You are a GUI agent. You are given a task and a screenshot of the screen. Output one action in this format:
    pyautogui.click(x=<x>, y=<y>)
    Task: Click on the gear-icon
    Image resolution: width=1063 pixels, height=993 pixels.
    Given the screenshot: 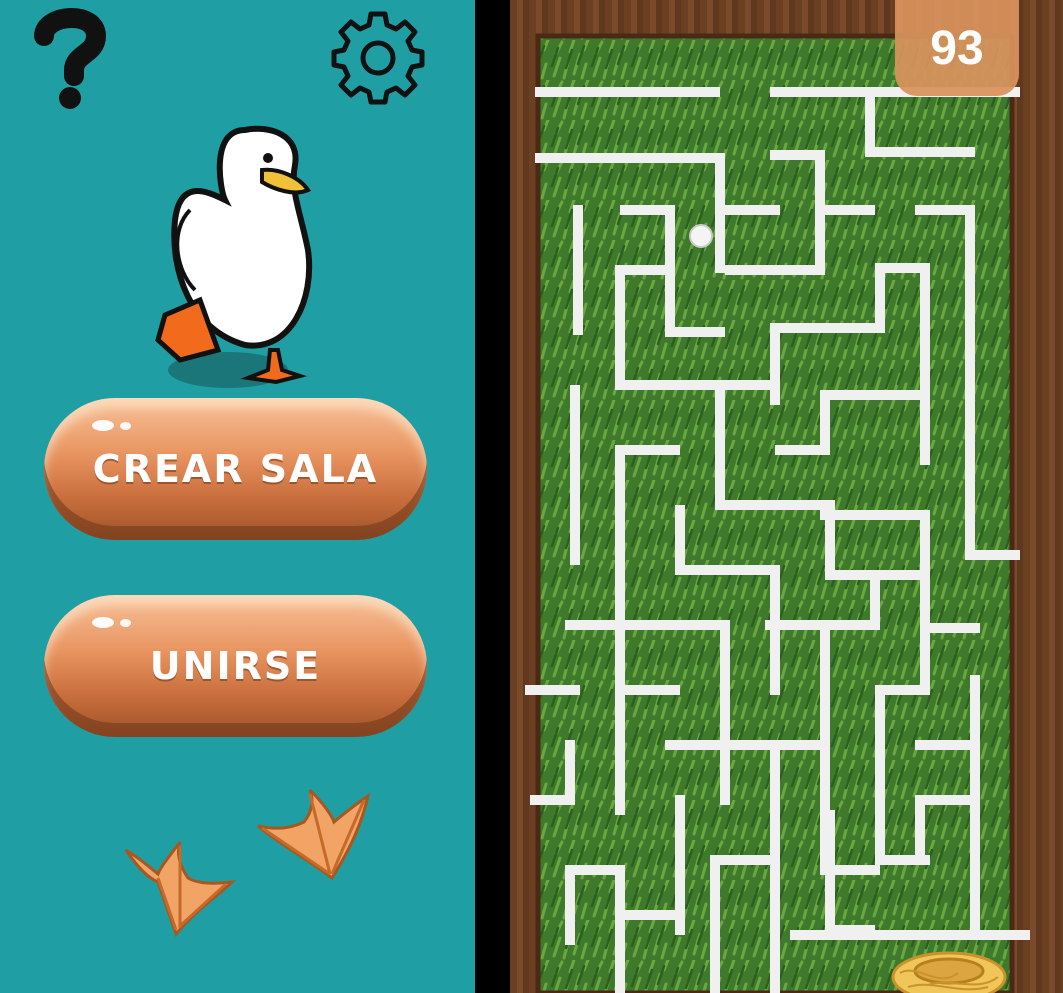 What is the action you would take?
    pyautogui.click(x=378, y=58)
    